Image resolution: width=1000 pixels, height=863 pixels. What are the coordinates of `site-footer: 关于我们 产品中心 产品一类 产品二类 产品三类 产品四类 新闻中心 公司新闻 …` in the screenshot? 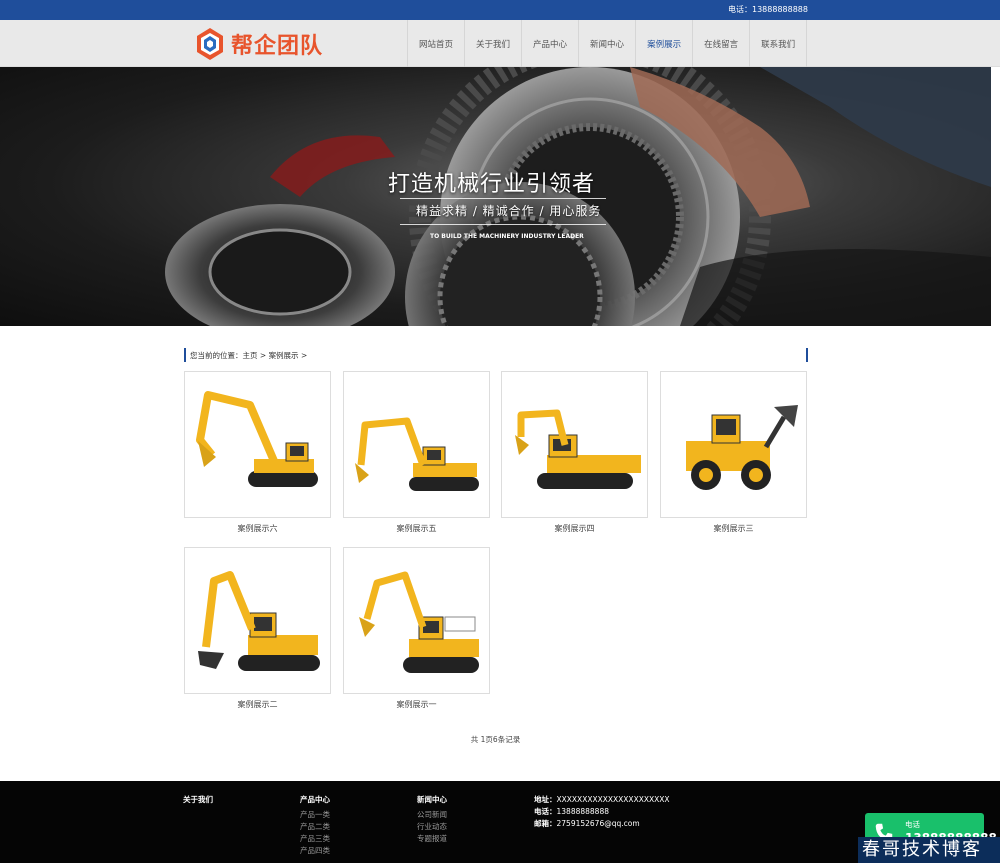 It's located at (500, 822).